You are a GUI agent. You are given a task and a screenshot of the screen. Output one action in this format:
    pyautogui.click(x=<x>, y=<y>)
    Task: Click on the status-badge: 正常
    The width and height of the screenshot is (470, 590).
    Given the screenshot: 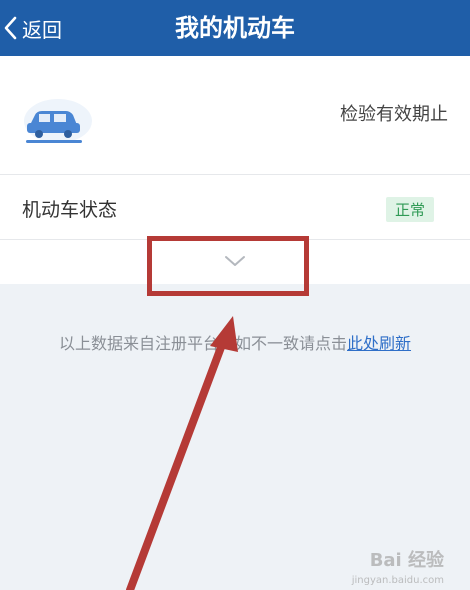 What is the action you would take?
    pyautogui.click(x=409, y=209)
    